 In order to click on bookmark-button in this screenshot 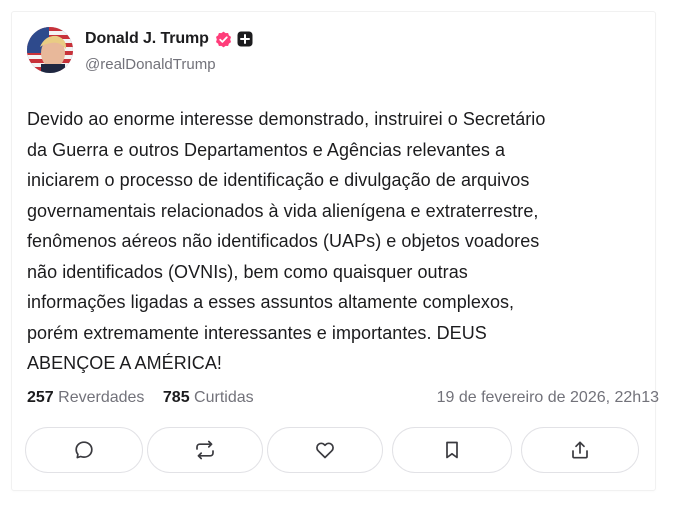, I will do `click(452, 450)`.